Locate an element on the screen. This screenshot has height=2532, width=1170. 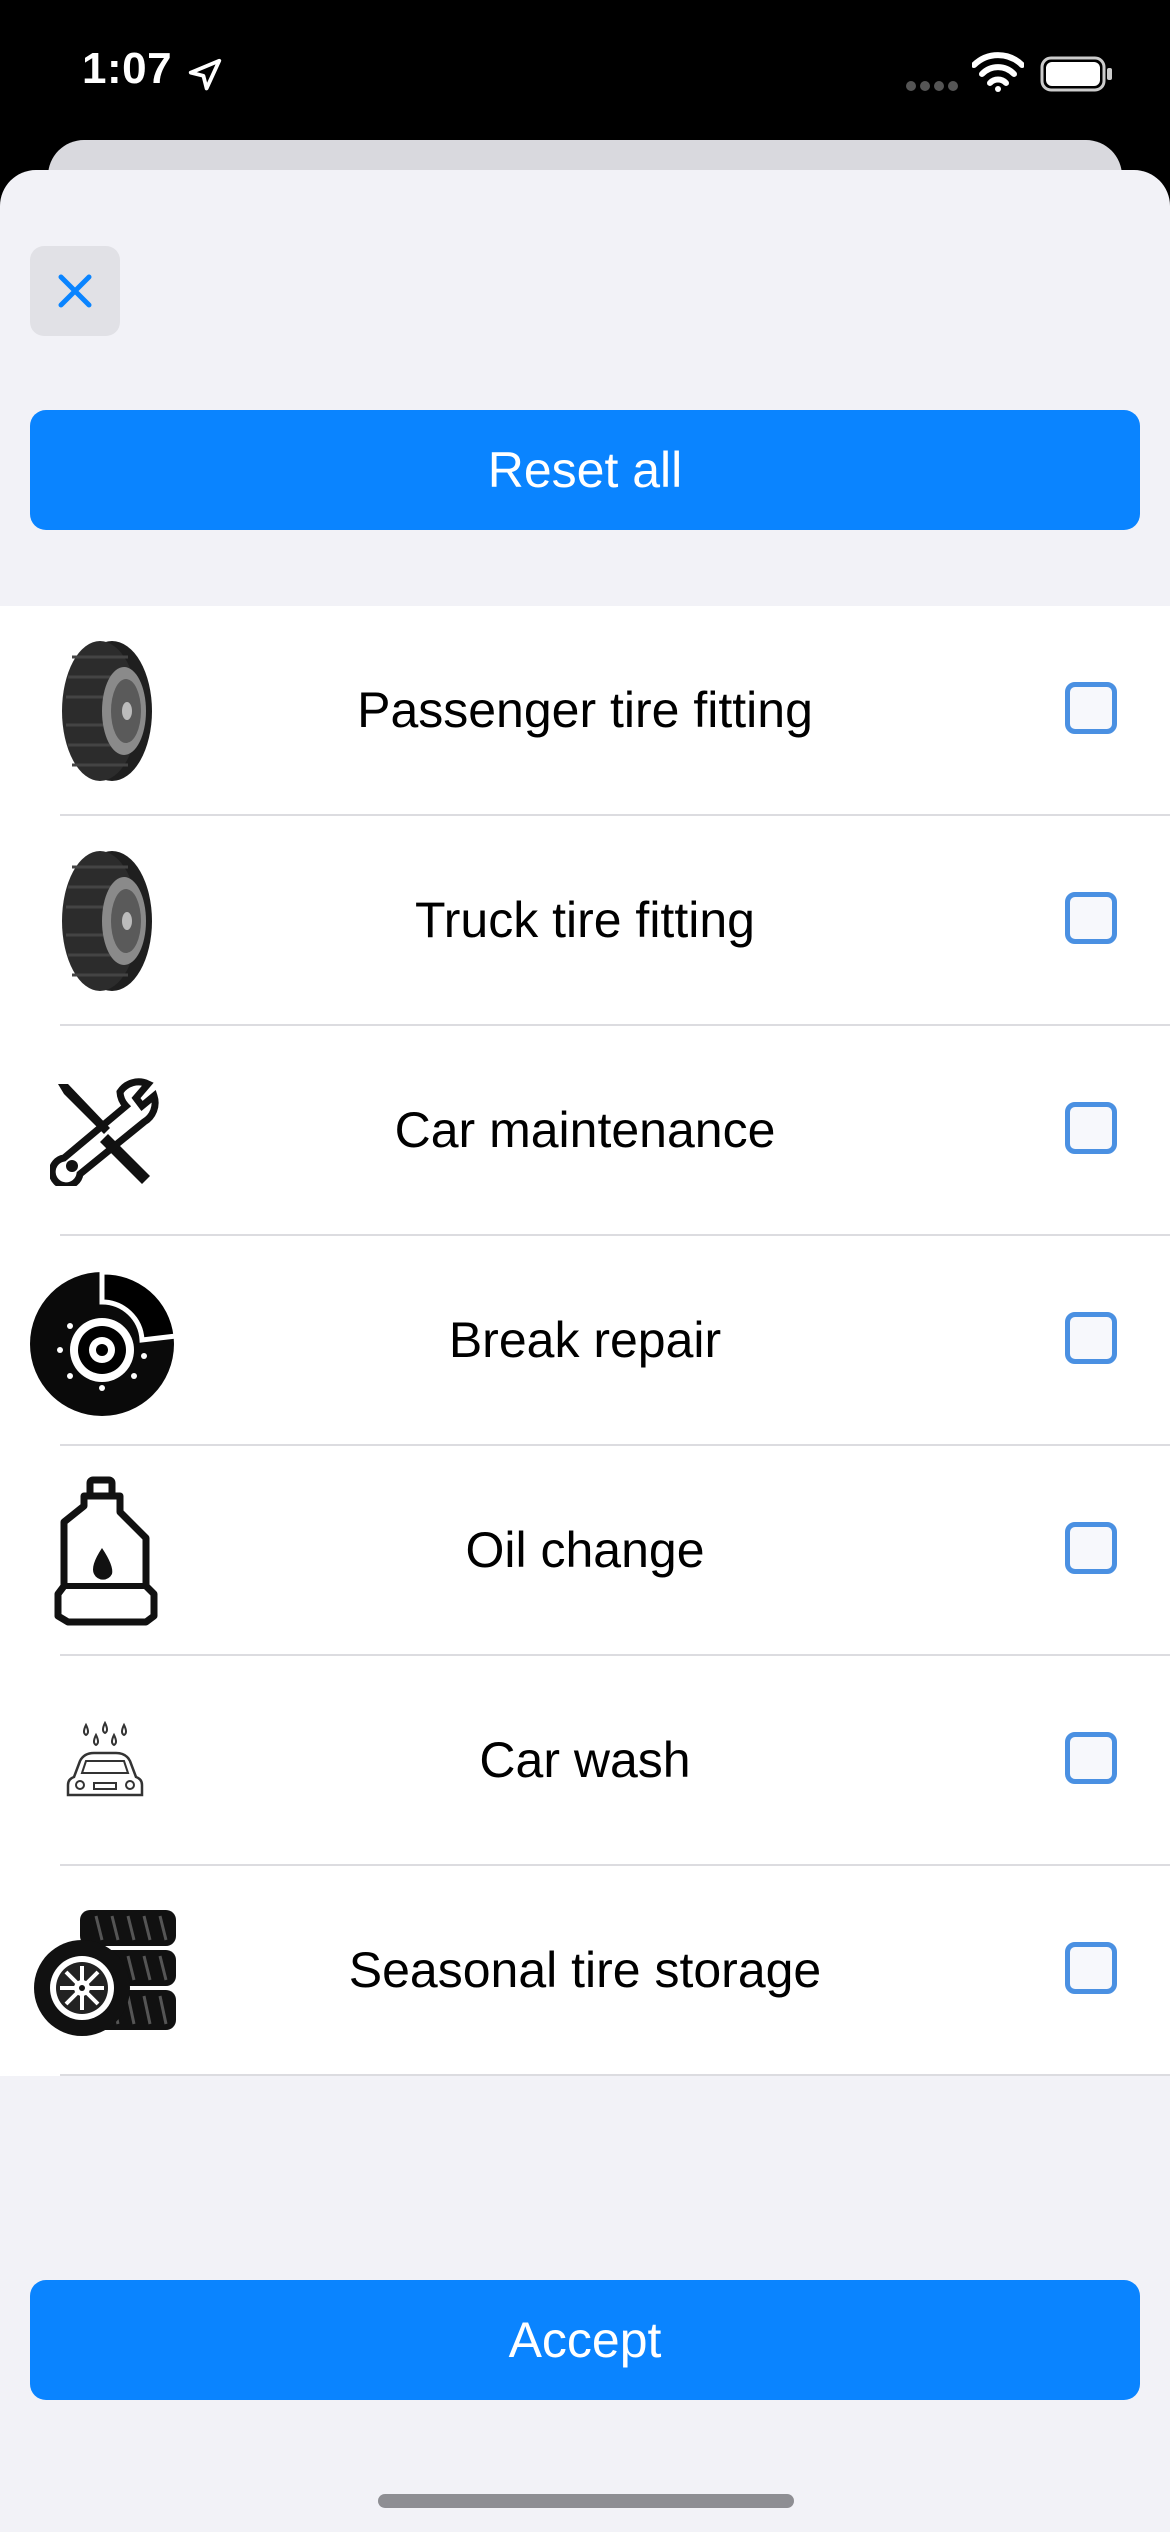
list-item: Car wash is located at coordinates (585, 1761).